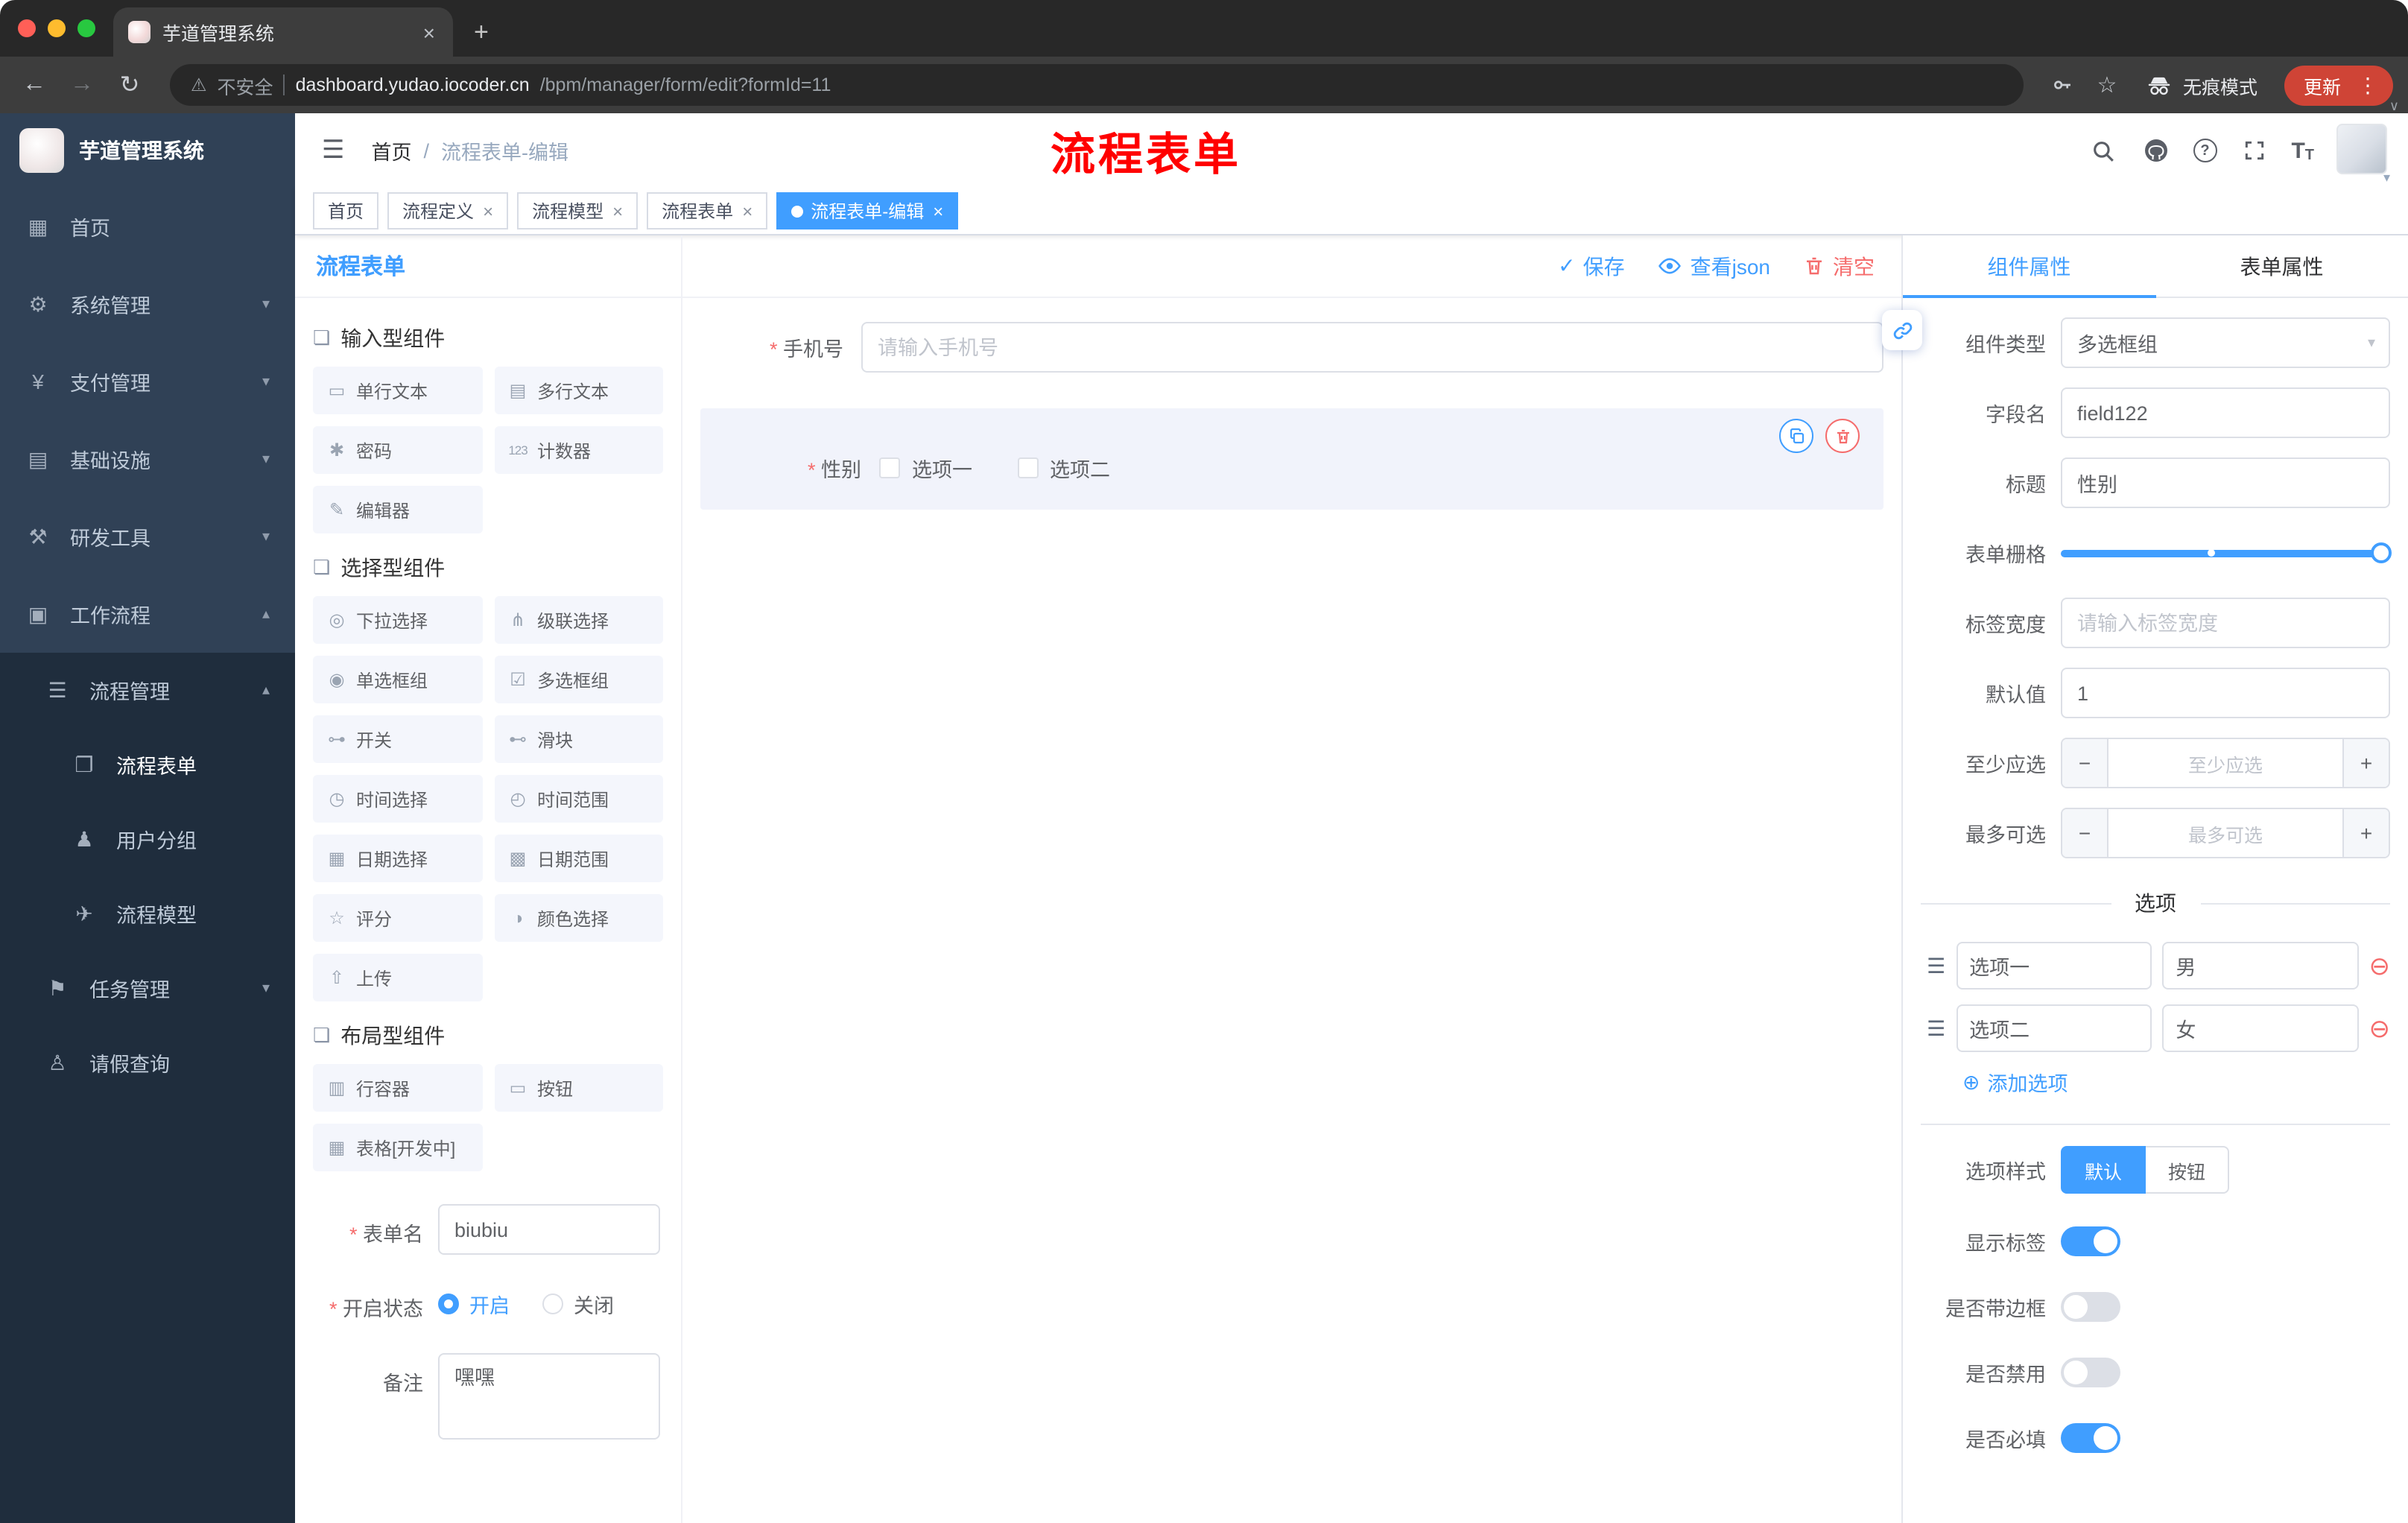 This screenshot has width=2408, height=1523. What do you see at coordinates (283, 32) in the screenshot?
I see `browser-tab: 芋道管理系统 ×` at bounding box center [283, 32].